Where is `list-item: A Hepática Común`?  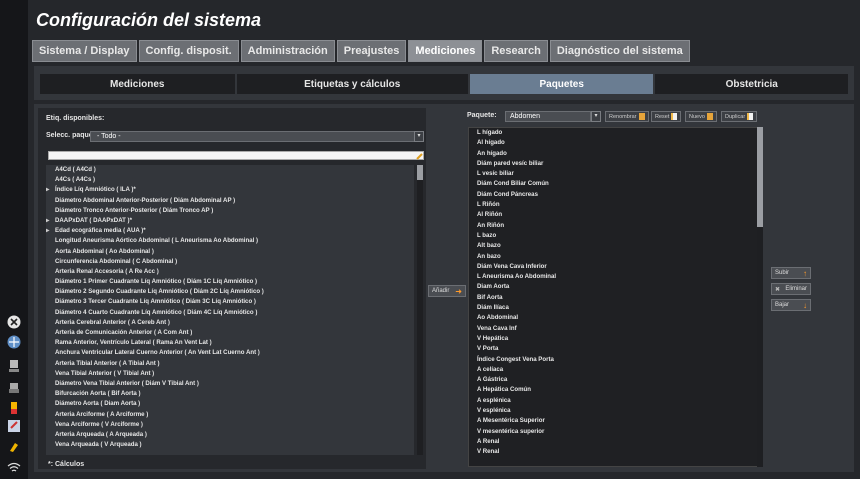 list-item: A Hepática Común is located at coordinates (613, 390).